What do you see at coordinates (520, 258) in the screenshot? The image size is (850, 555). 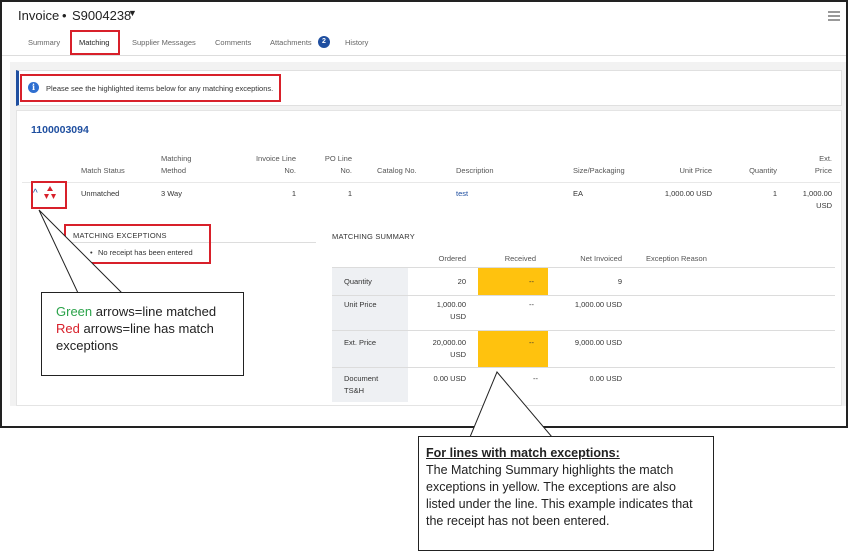 I see `summary-col-received: Received` at bounding box center [520, 258].